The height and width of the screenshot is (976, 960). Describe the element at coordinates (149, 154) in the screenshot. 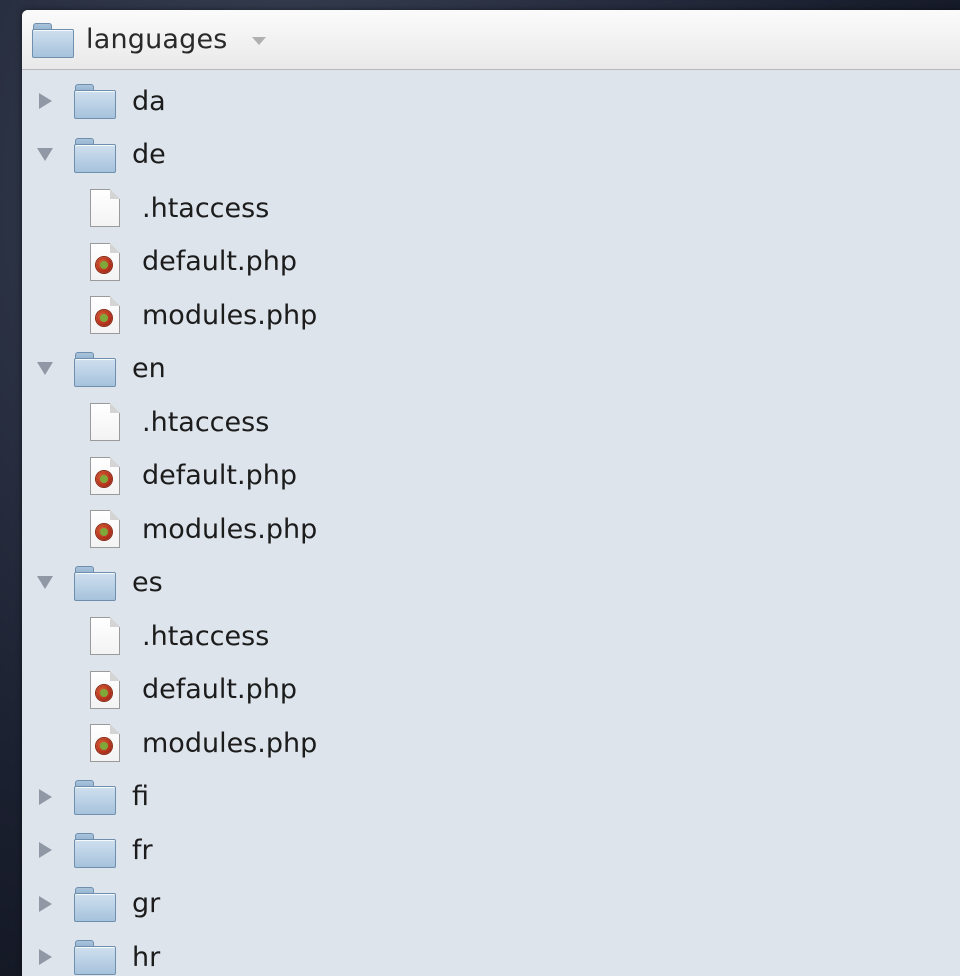

I see `folder-label: de` at that location.